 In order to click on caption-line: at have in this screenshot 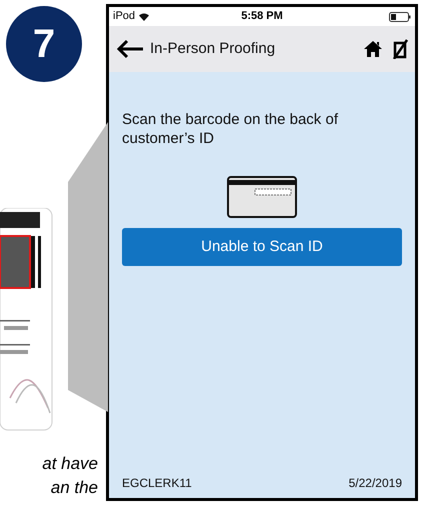, I will do `click(70, 464)`.